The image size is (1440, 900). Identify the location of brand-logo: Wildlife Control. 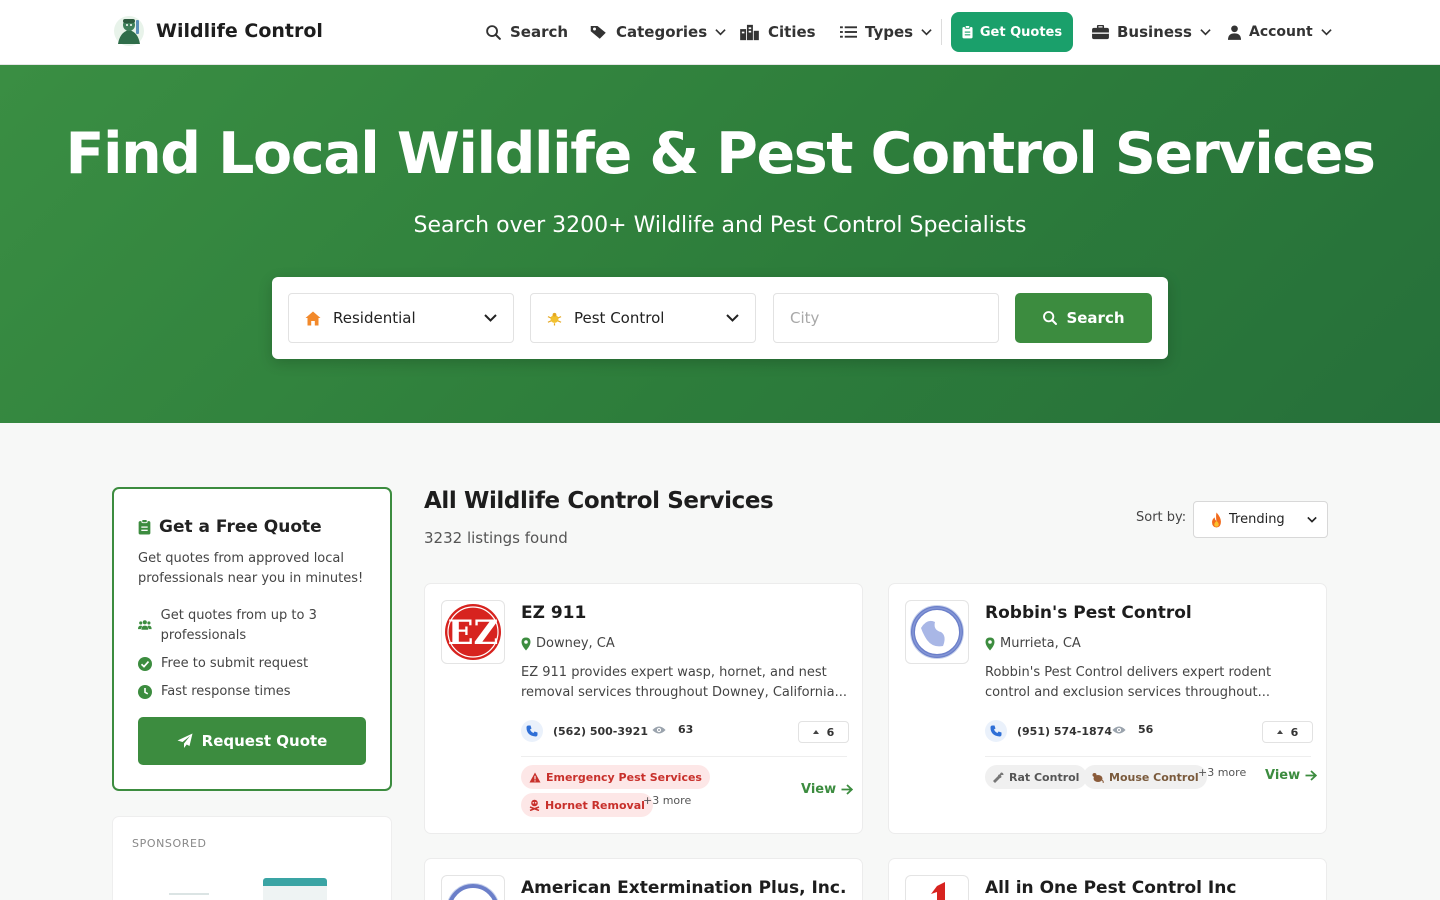
(217, 31).